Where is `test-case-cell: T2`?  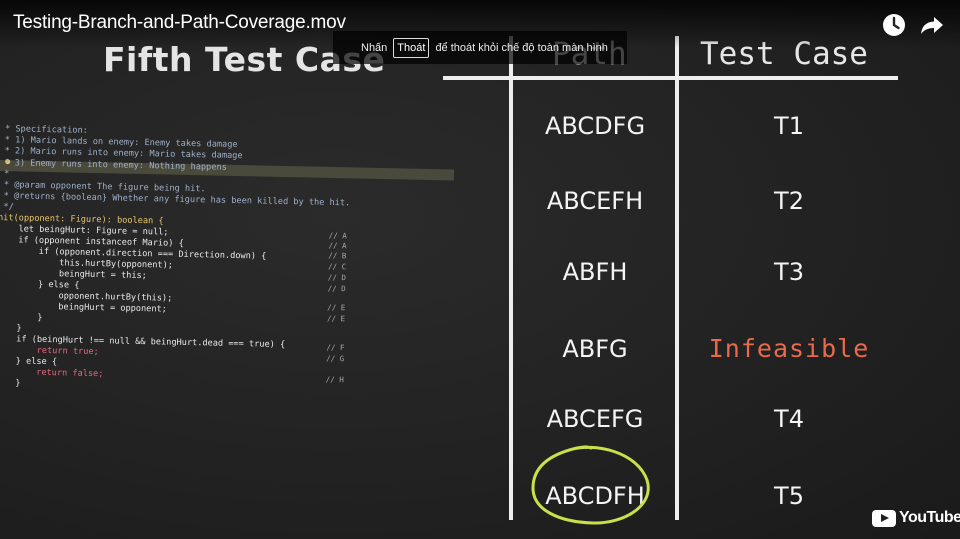
test-case-cell: T2 is located at coordinates (789, 201).